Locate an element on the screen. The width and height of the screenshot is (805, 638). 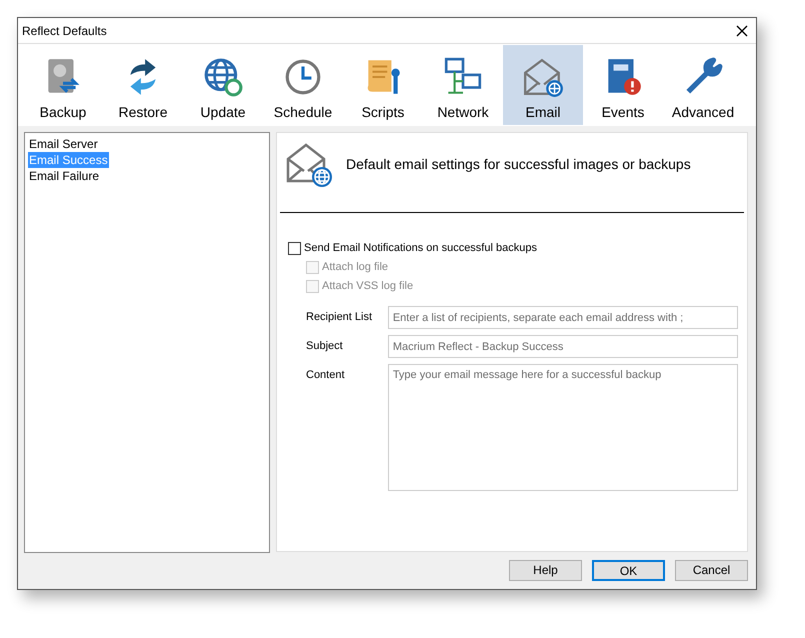
toolbar-tab: Email is located at coordinates (543, 85).